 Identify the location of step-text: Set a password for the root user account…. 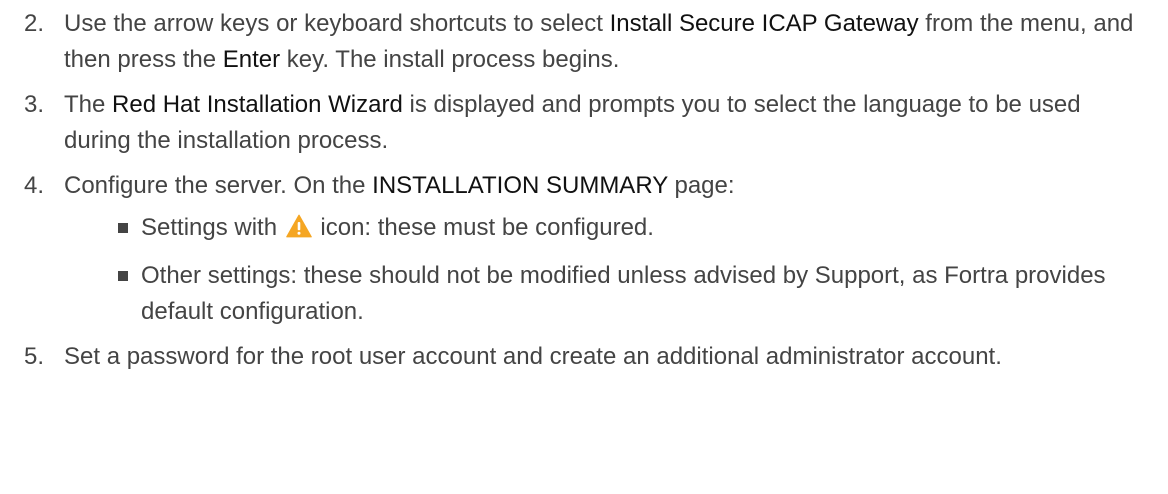
(533, 356).